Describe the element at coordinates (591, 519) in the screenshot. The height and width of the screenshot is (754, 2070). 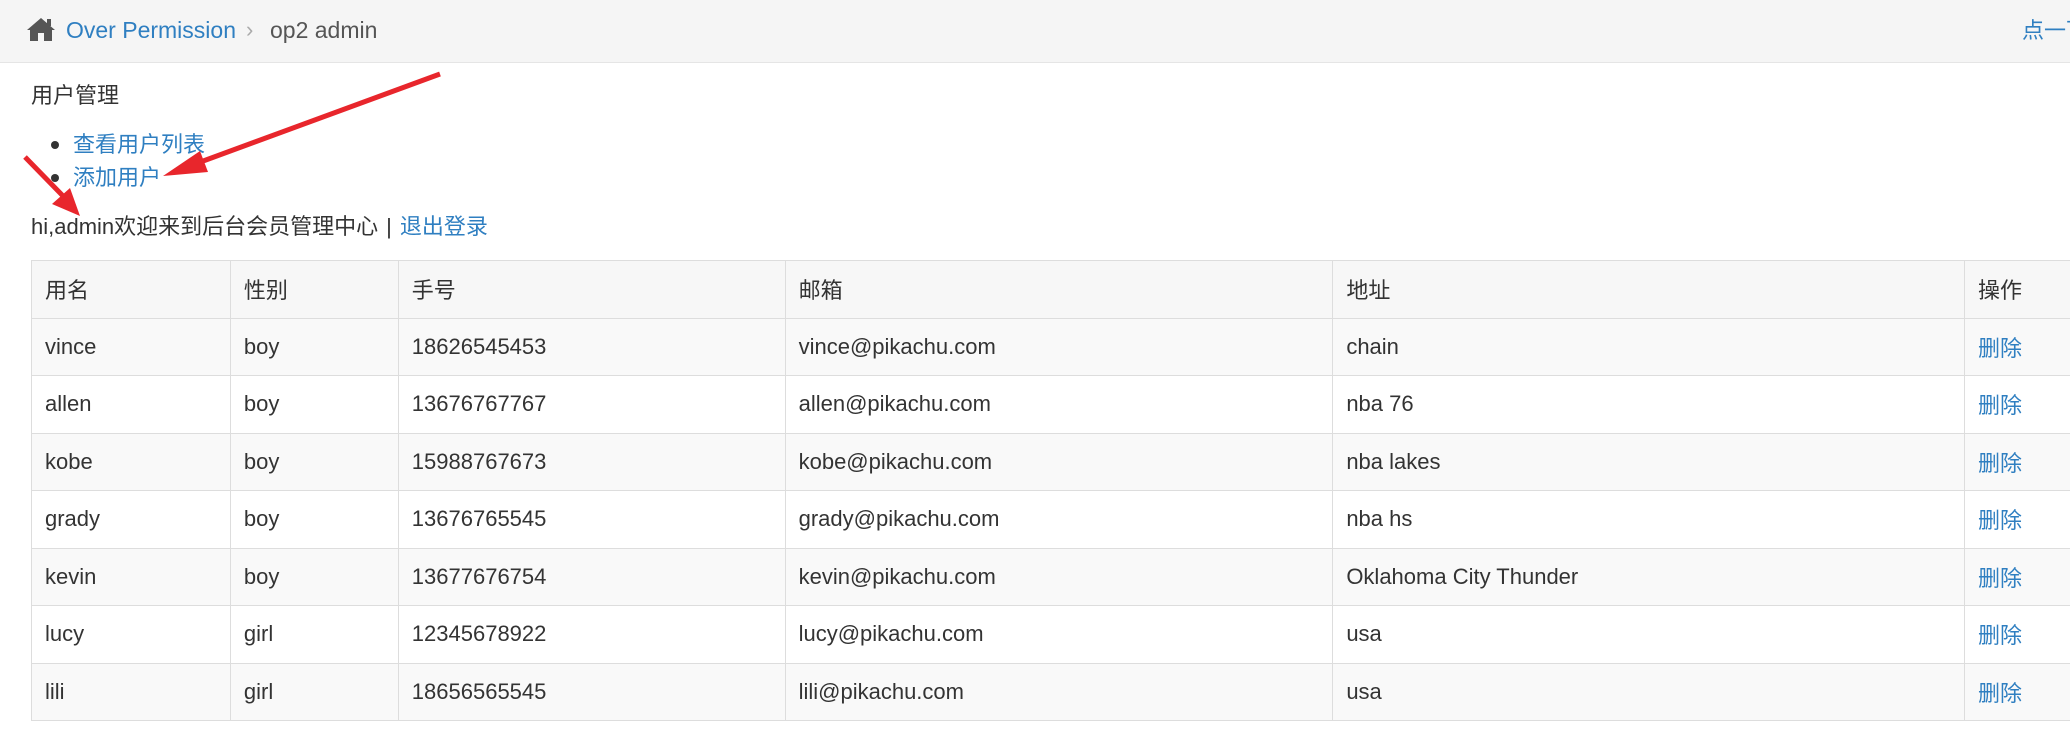
I see `cell-phone: 13676765545` at that location.